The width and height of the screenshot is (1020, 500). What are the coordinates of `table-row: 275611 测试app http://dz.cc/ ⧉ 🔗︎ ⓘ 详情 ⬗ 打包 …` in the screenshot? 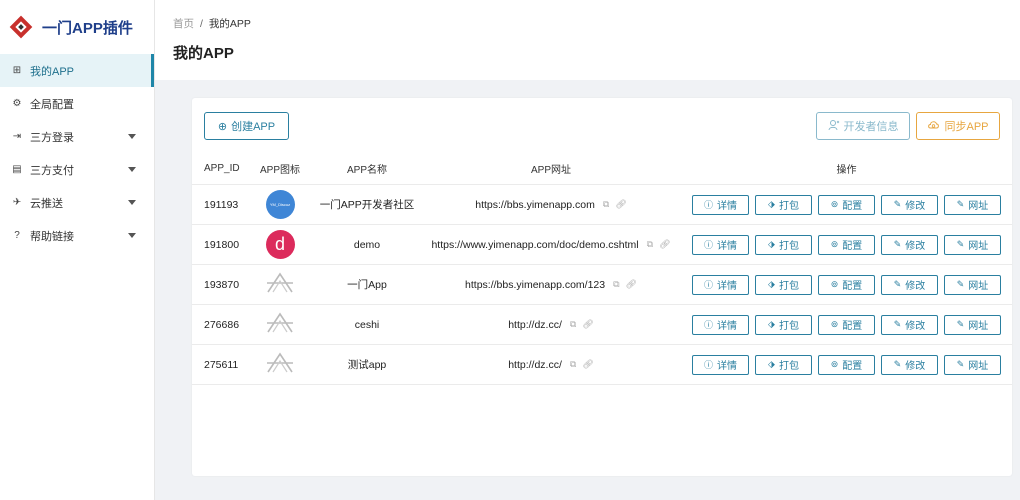 It's located at (602, 365).